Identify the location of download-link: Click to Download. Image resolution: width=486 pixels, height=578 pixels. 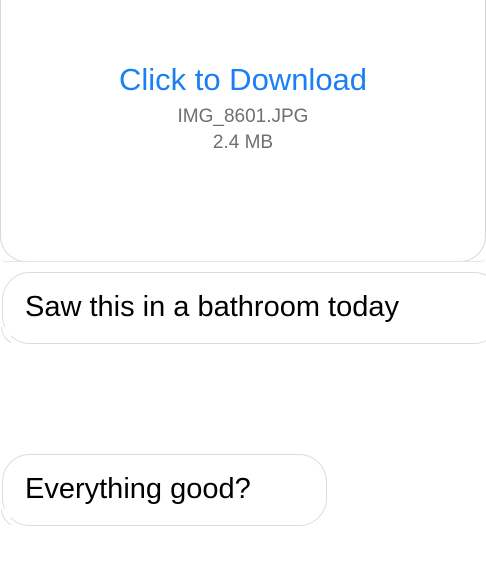
(243, 80).